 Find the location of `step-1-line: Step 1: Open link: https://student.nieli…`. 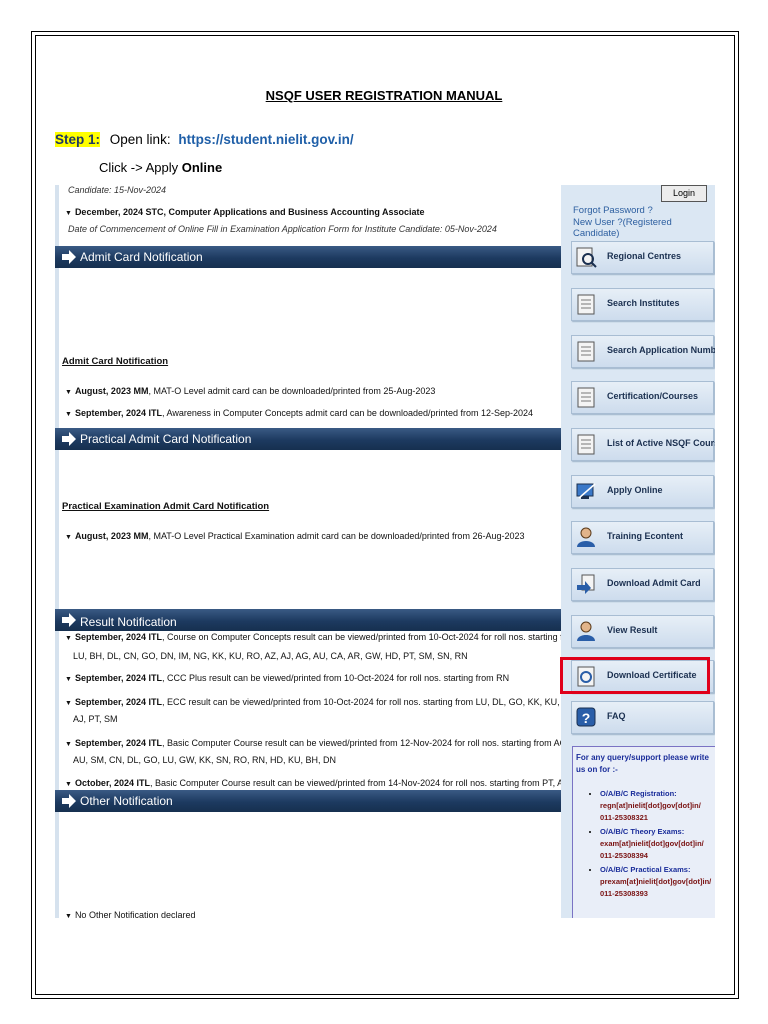

step-1-line: Step 1: Open link: https://student.nieli… is located at coordinates (204, 139).